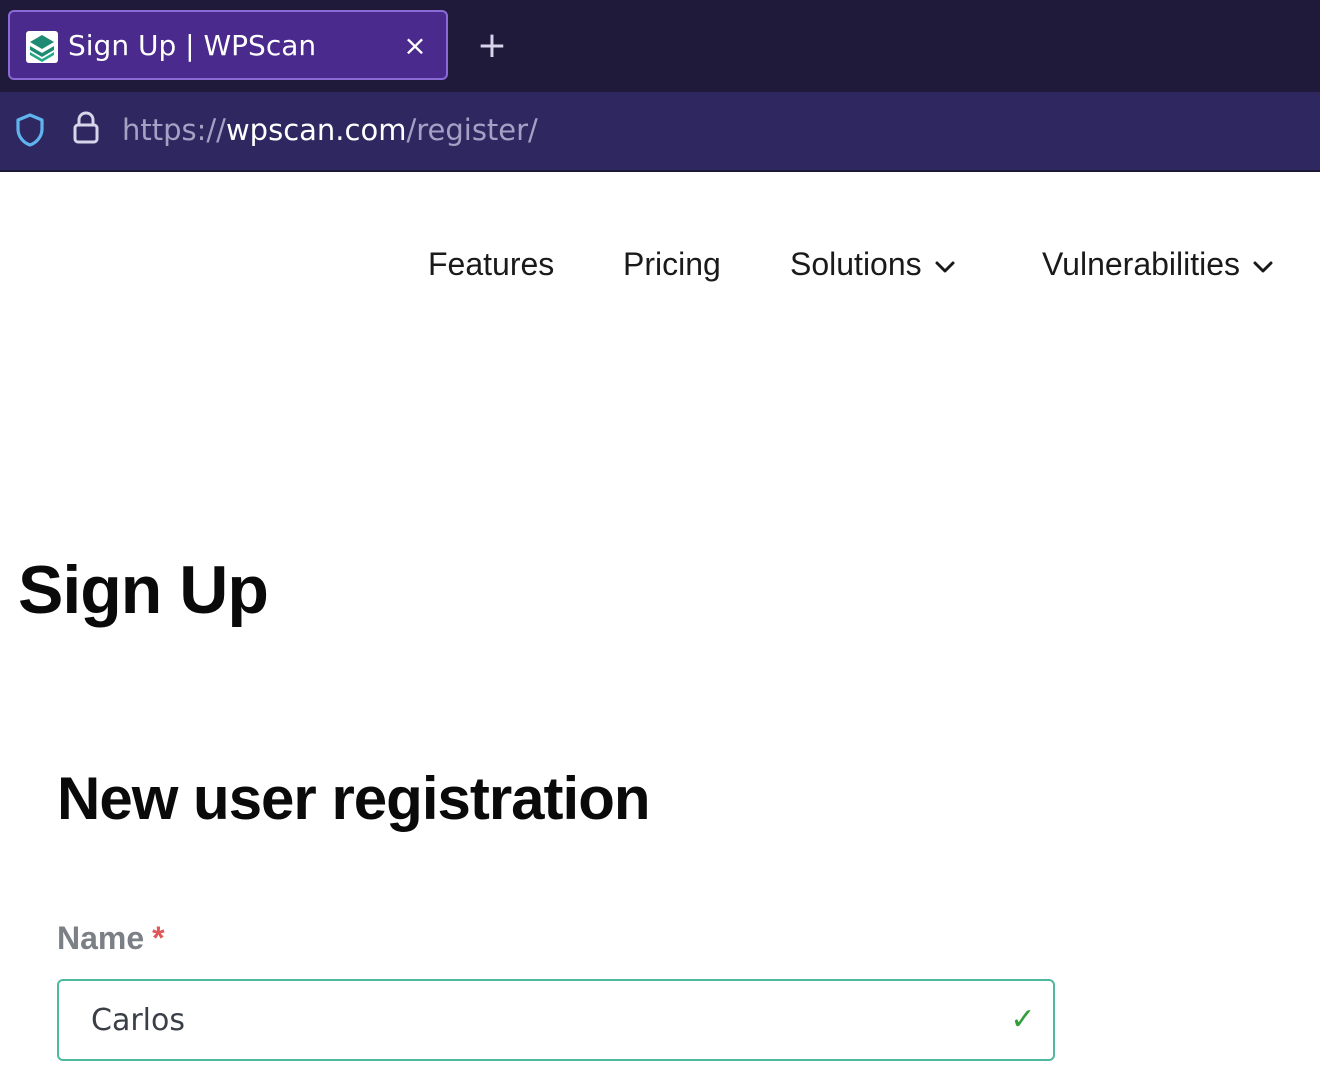 The image size is (1320, 1088). What do you see at coordinates (42, 47) in the screenshot?
I see `wpscan-logo-icon` at bounding box center [42, 47].